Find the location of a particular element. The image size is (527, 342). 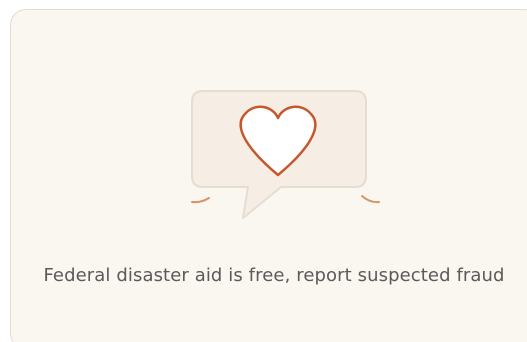

accent-dash-right is located at coordinates (370, 199).